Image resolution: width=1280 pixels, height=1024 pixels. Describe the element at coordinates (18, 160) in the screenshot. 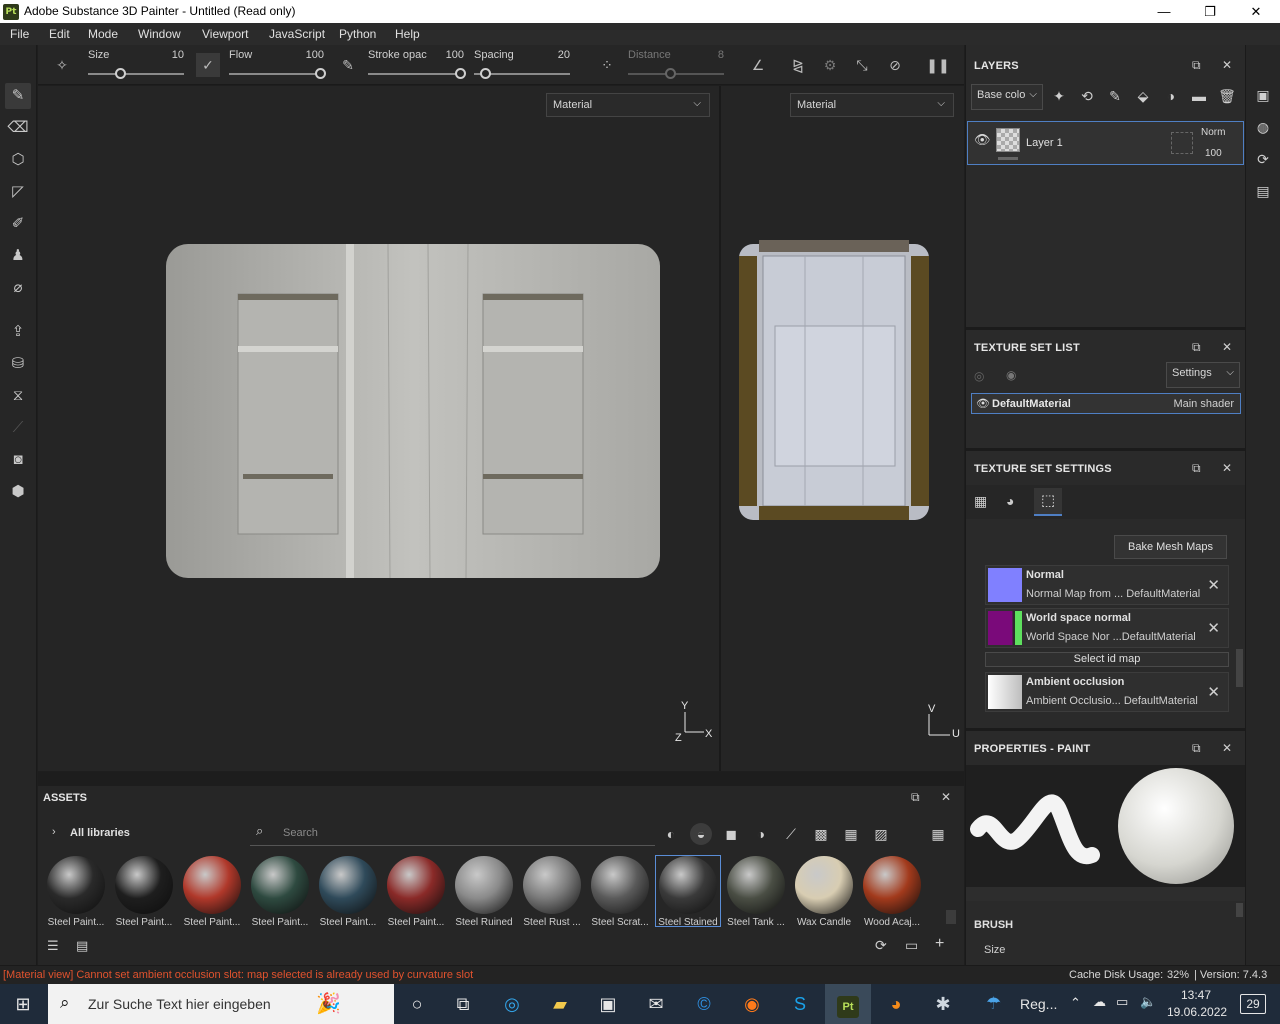

I see `projection-icon: ⬡` at that location.